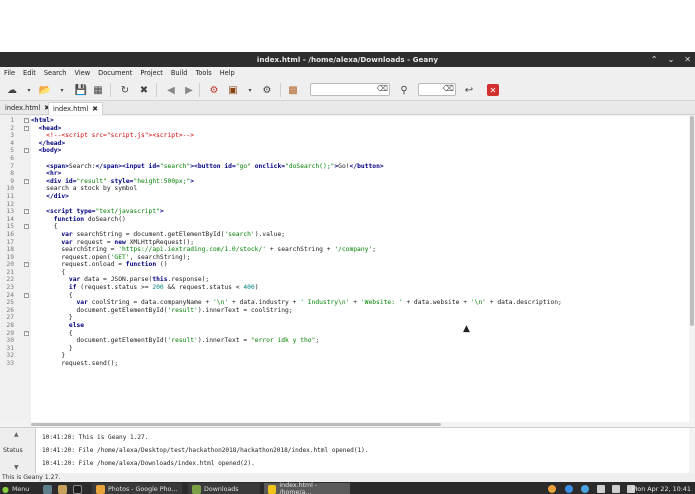 This screenshot has width=695, height=494. I want to click on line-number: 5, so click(12, 151).